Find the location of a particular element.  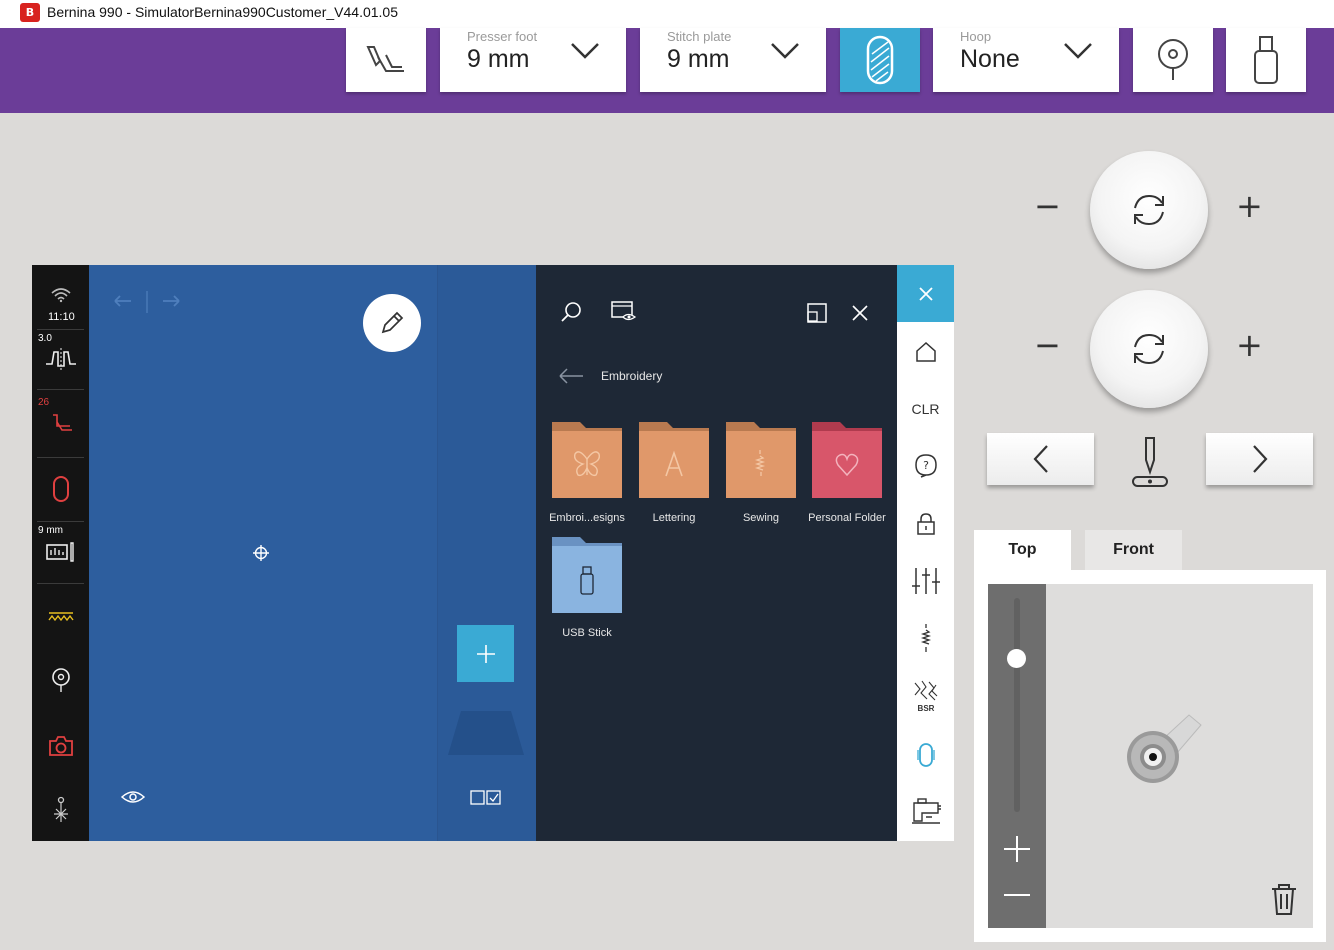

lock-icon is located at coordinates (925, 524).